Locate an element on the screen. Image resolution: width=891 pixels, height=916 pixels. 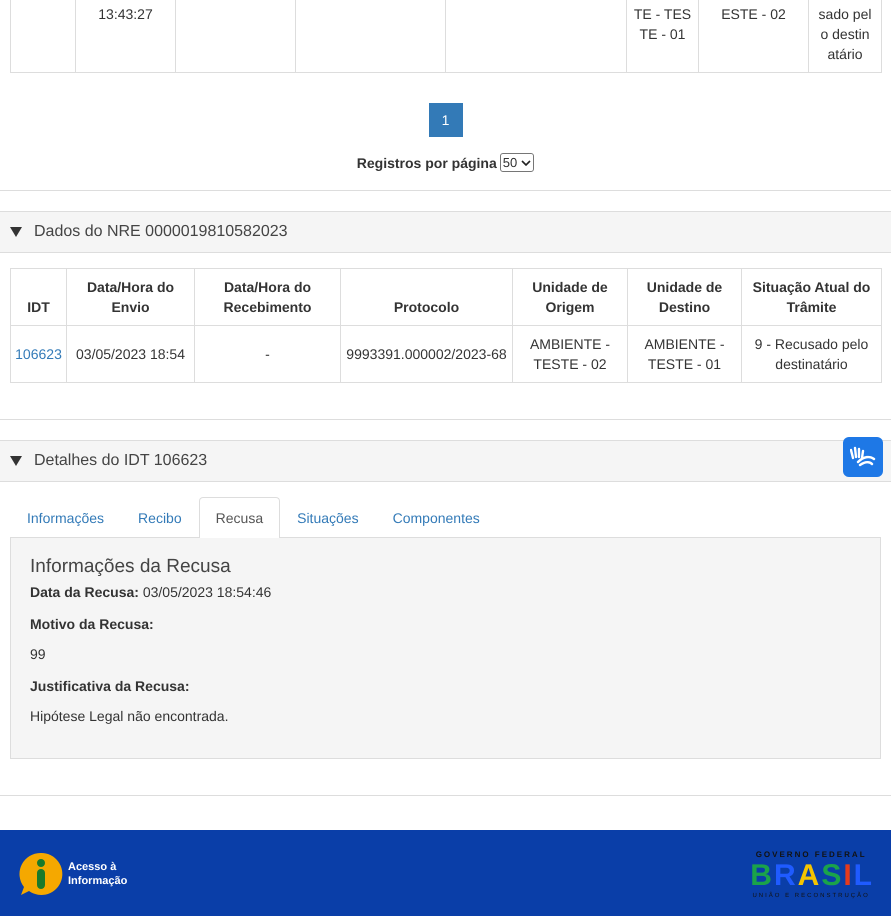
info-icon is located at coordinates (41, 874).